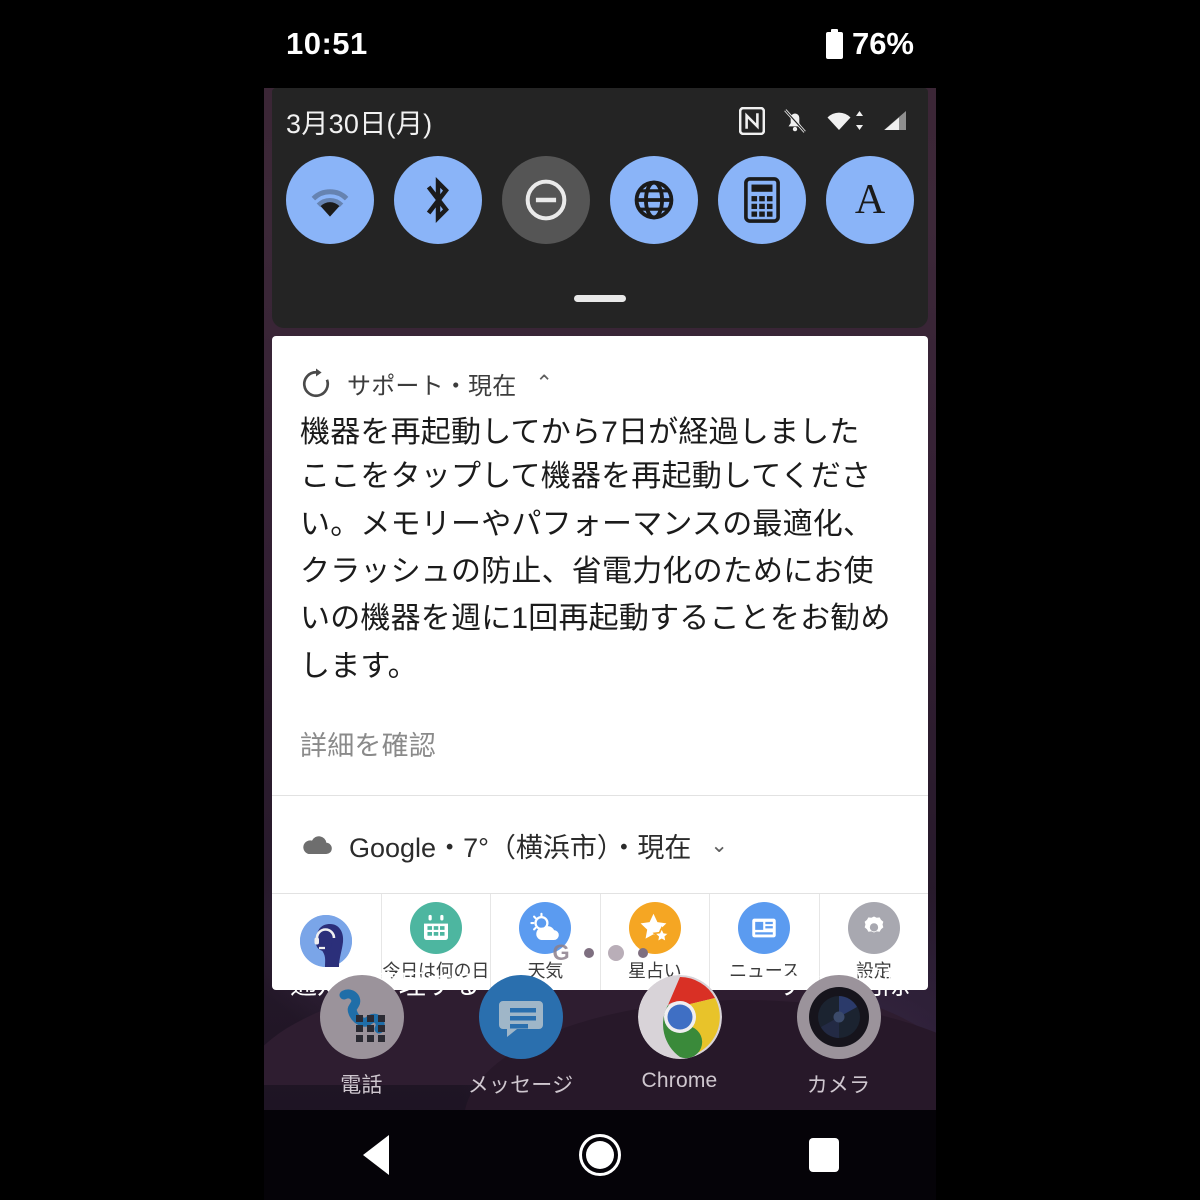 Image resolution: width=1200 pixels, height=1200 pixels. What do you see at coordinates (795, 121) in the screenshot?
I see `notifications-muted-icon` at bounding box center [795, 121].